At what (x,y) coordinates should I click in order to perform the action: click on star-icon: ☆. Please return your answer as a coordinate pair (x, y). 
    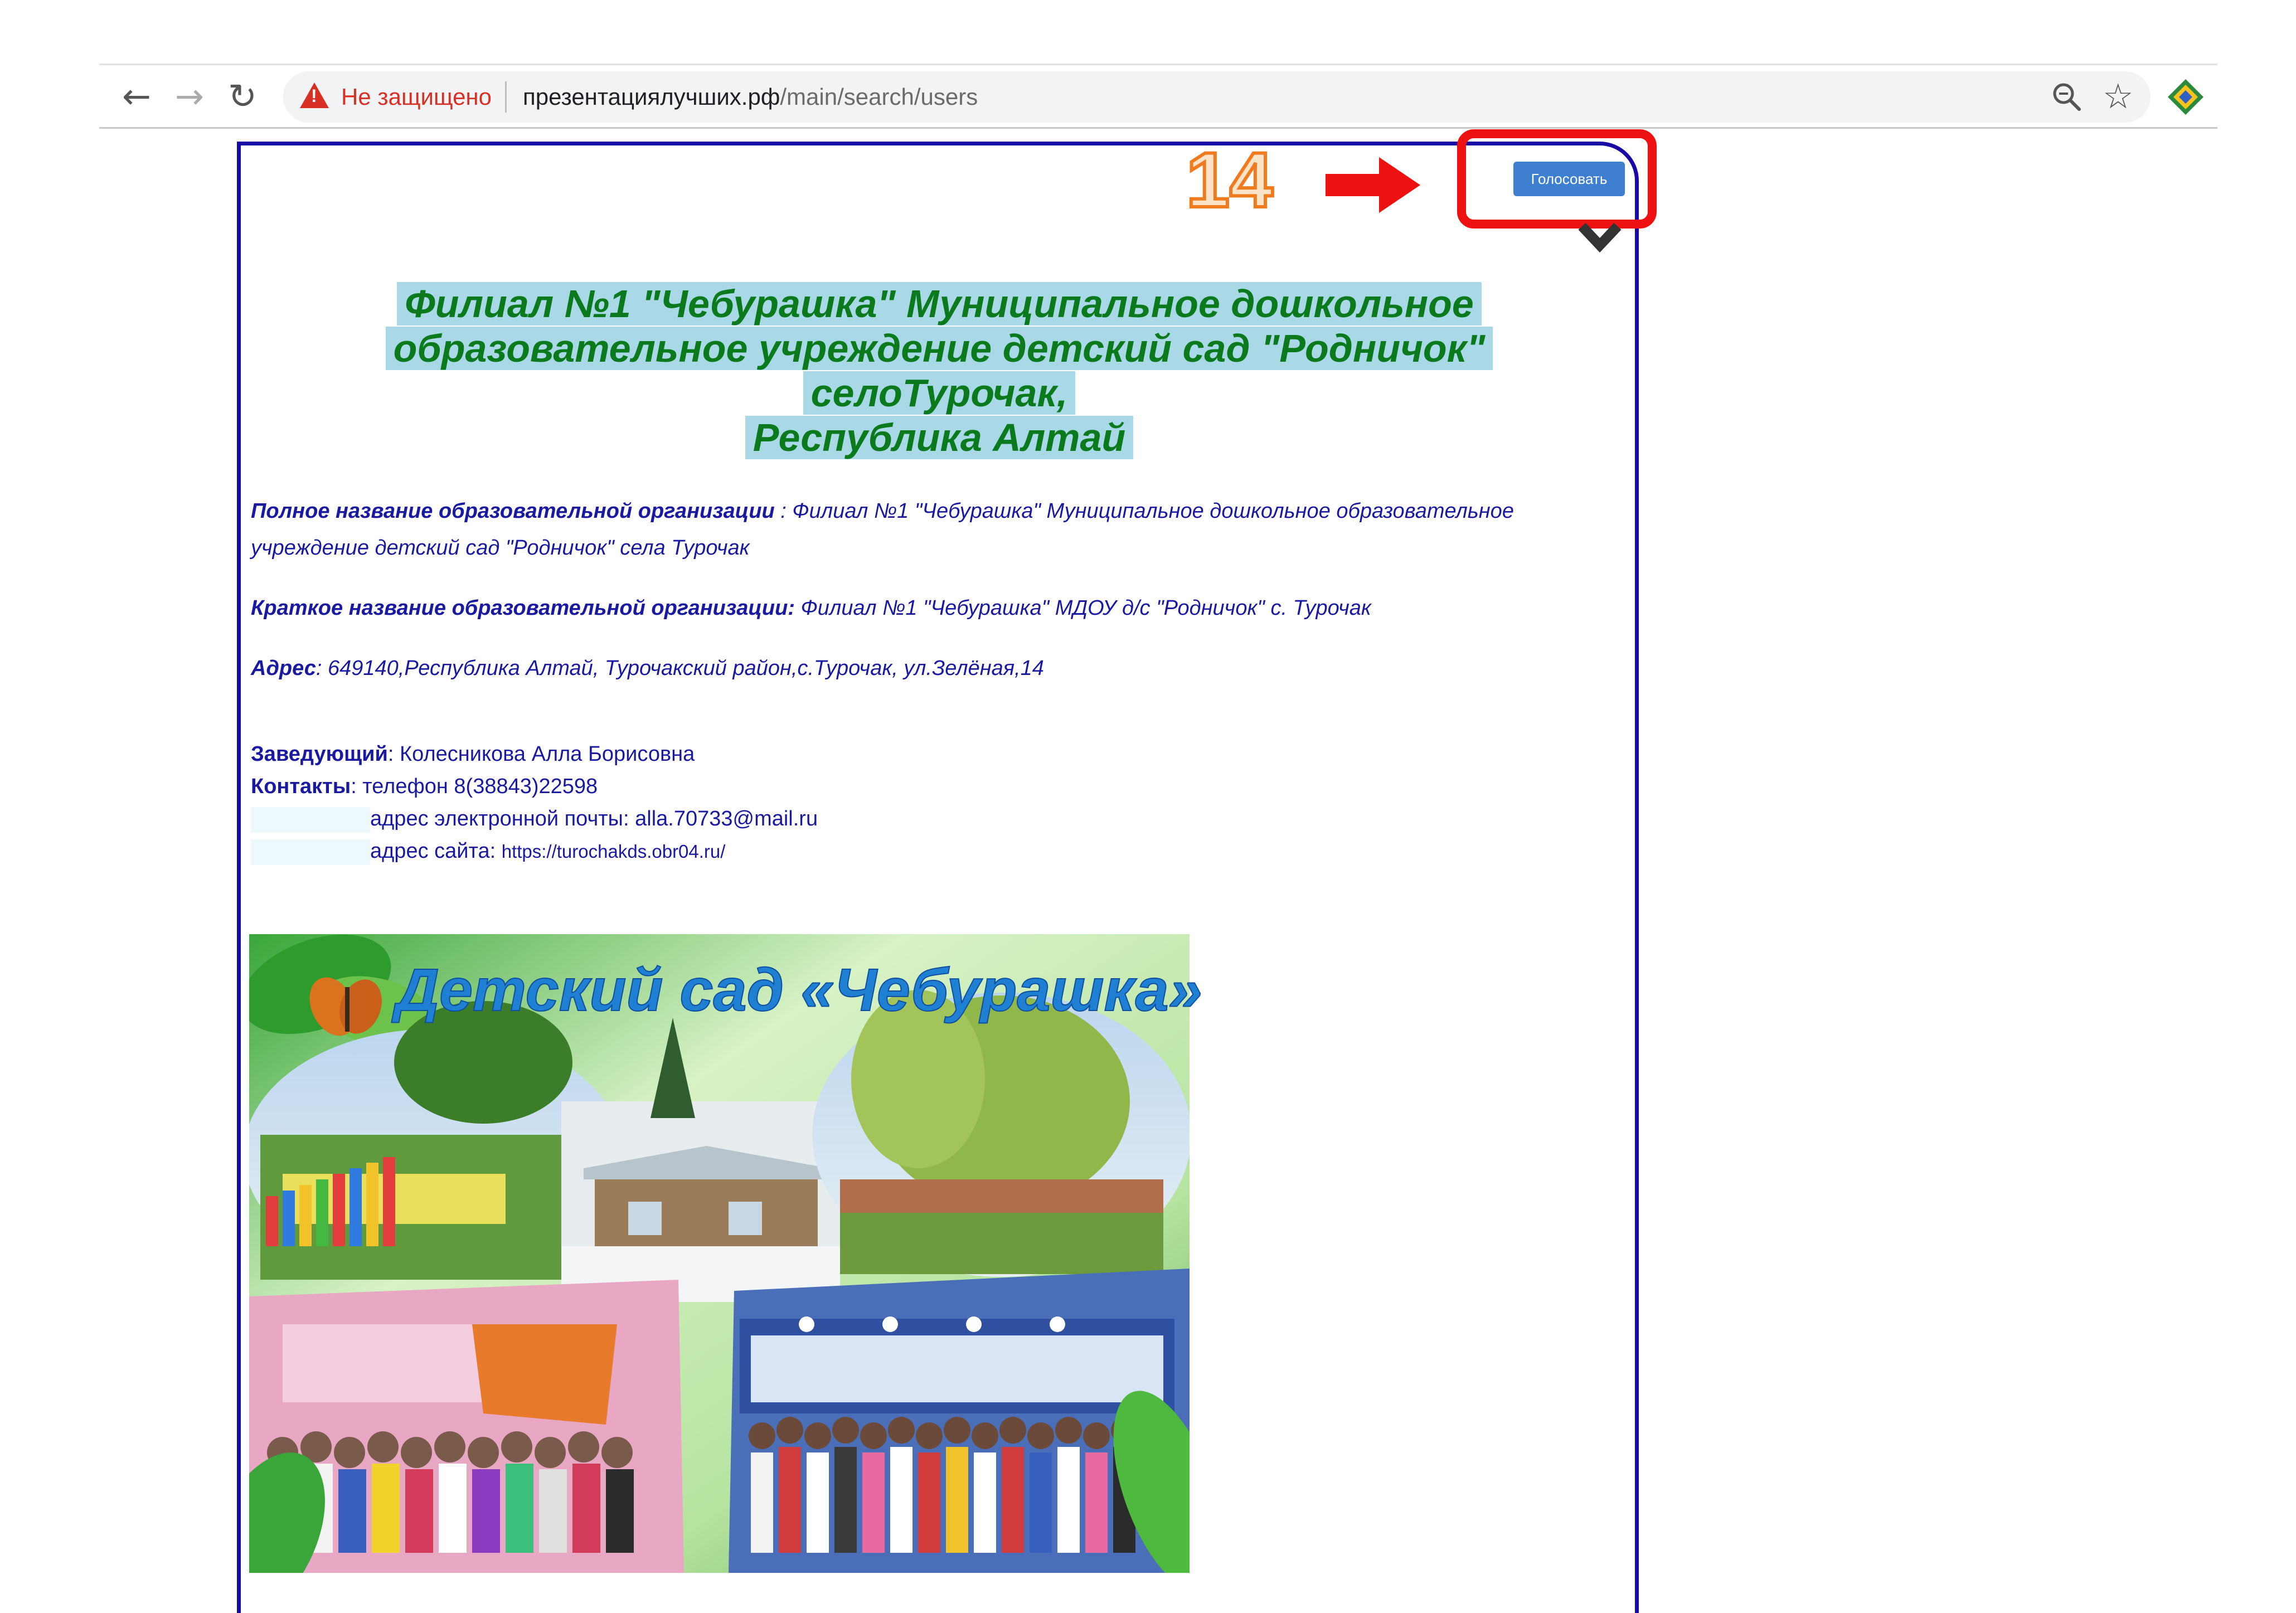
    Looking at the image, I should click on (2118, 96).